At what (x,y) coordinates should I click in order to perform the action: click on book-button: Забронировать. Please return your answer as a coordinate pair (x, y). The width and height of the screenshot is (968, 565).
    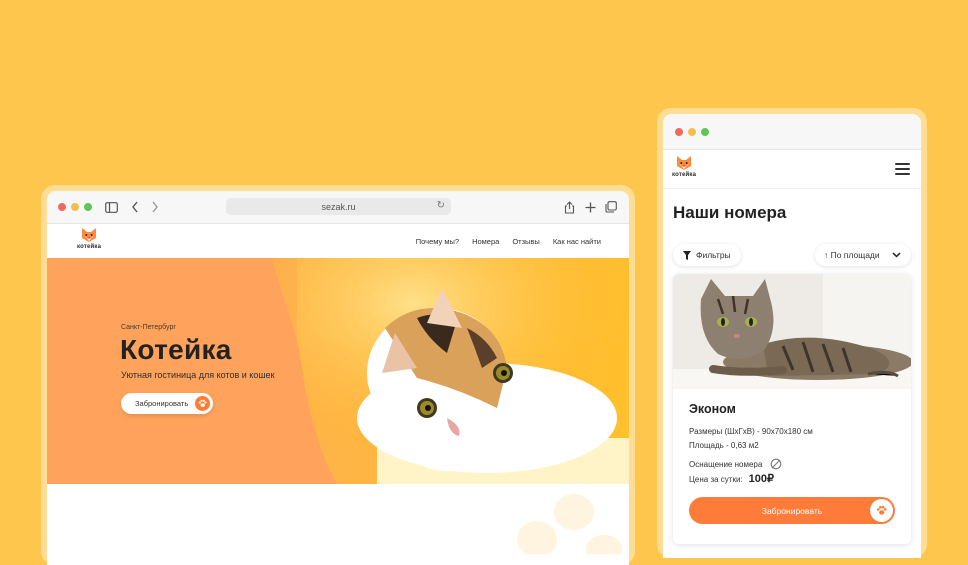
    Looking at the image, I should click on (167, 403).